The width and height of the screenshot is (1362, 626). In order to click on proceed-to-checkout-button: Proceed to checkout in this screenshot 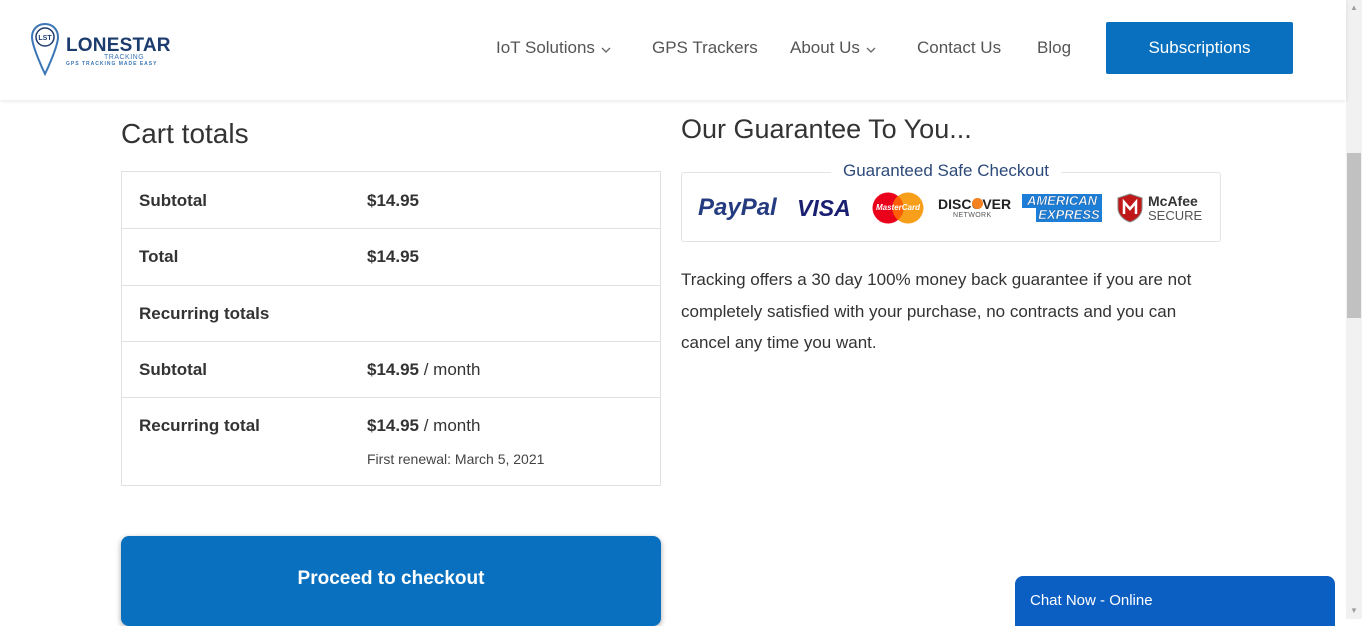, I will do `click(391, 581)`.